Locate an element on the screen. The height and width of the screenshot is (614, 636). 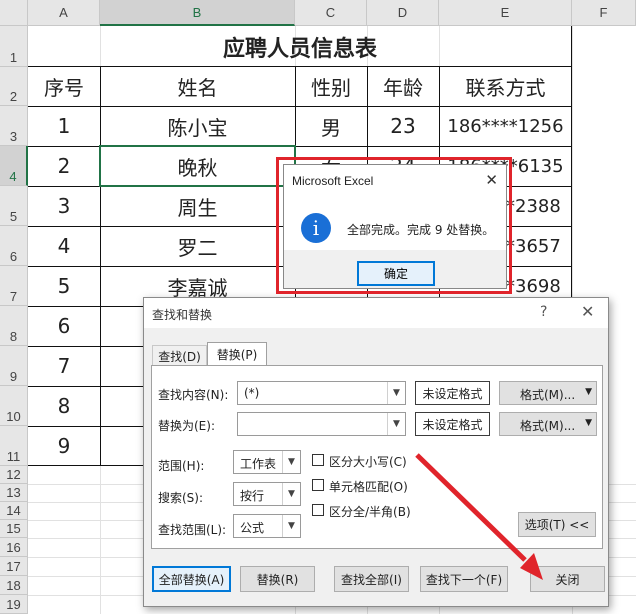
table-cell: 186****1256 is located at coordinates (505, 126).